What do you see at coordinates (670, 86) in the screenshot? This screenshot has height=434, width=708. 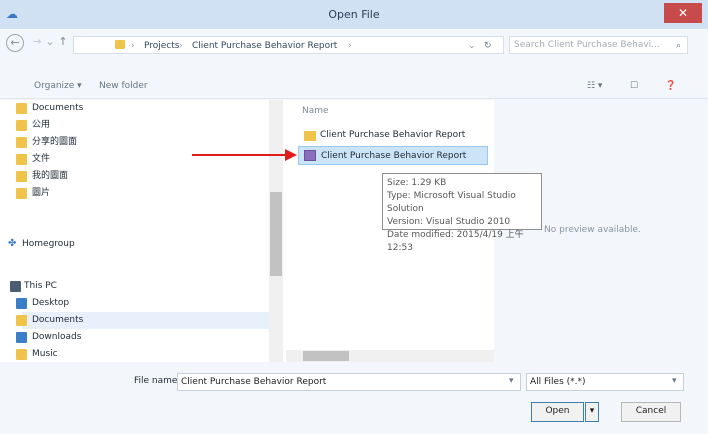 I see `help-icon: ❓` at bounding box center [670, 86].